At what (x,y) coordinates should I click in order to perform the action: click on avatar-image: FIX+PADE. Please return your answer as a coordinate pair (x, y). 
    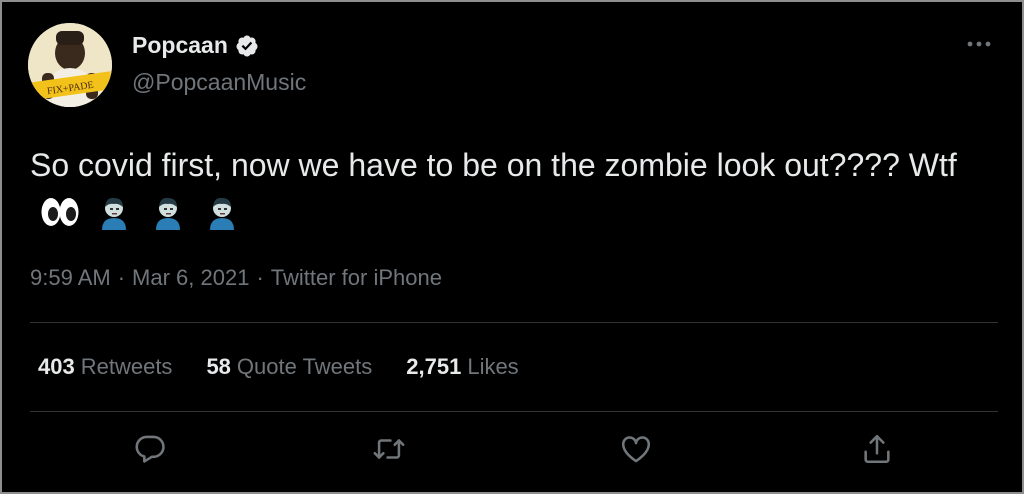
    Looking at the image, I should click on (70, 65).